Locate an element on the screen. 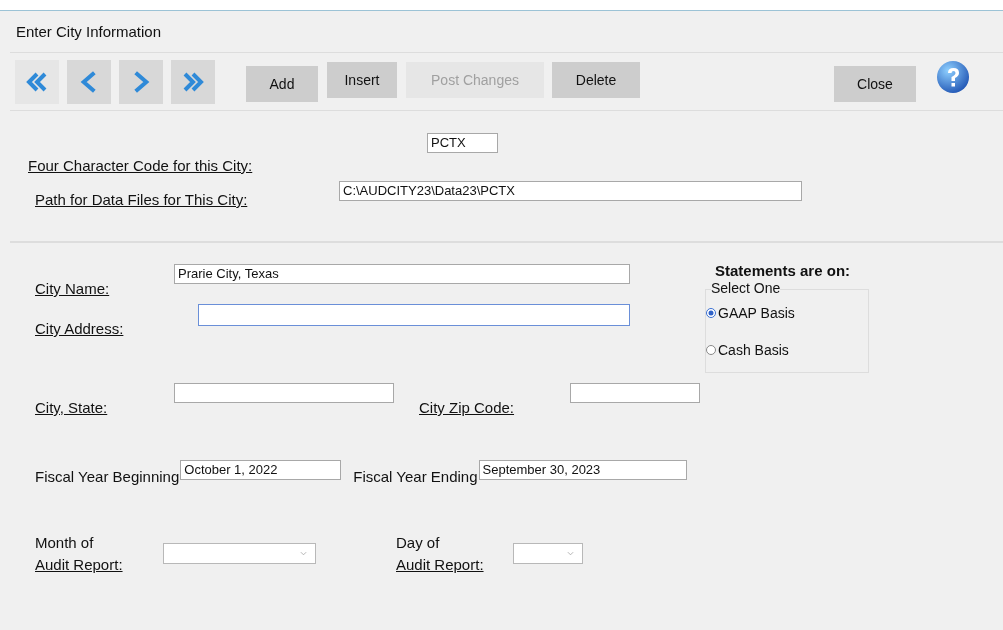 This screenshot has width=1003, height=630. input-field: September 30, 2023 is located at coordinates (582, 470).